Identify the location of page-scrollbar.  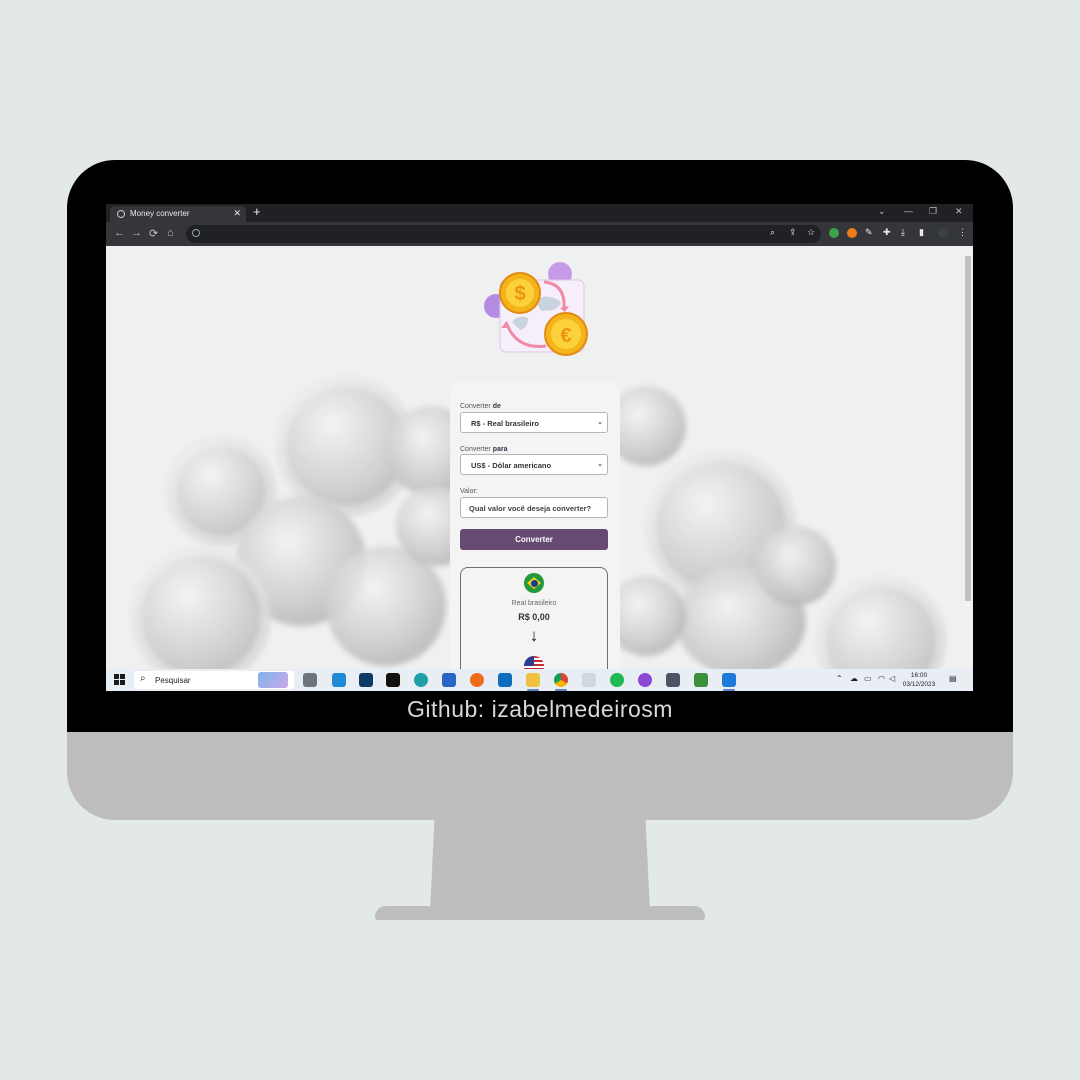
(968, 457).